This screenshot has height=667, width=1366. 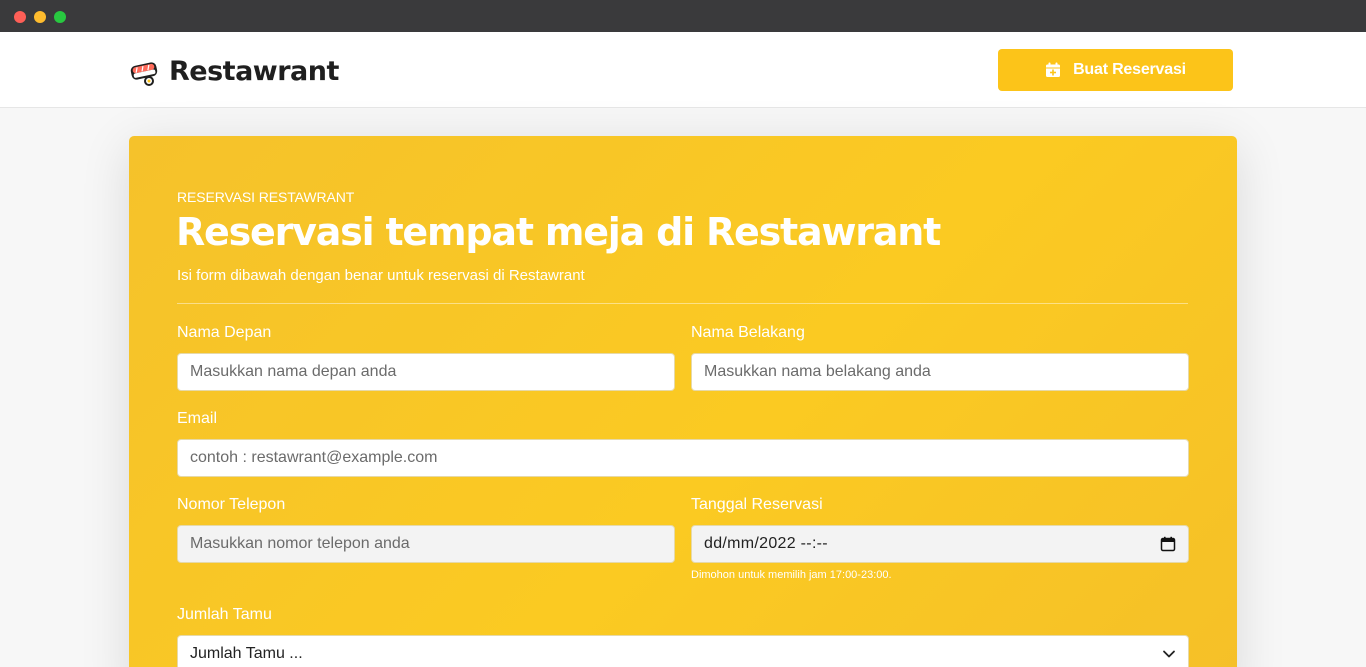 I want to click on window-titlebar, so click(x=683, y=16).